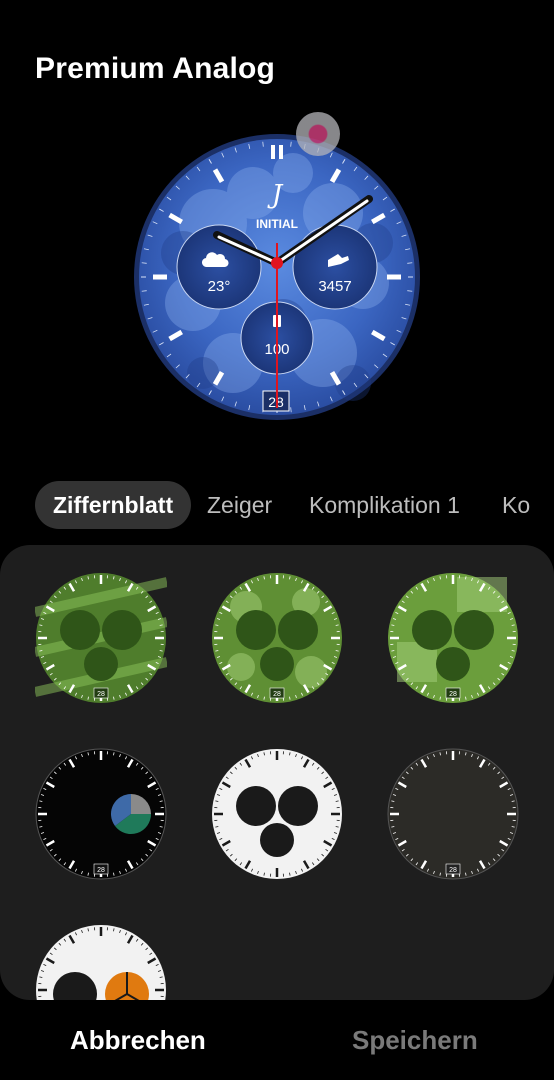 The image size is (554, 1080). I want to click on dial-option-green-stripes: 28, so click(101, 638).